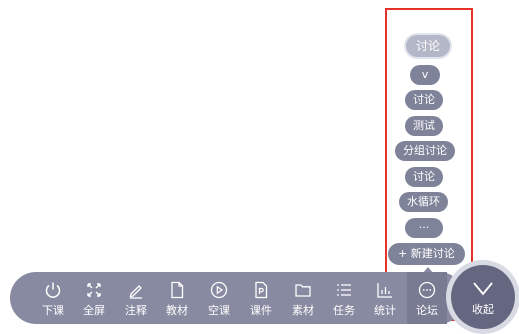  Describe the element at coordinates (423, 202) in the screenshot. I see `discussion-item: 水循环` at that location.